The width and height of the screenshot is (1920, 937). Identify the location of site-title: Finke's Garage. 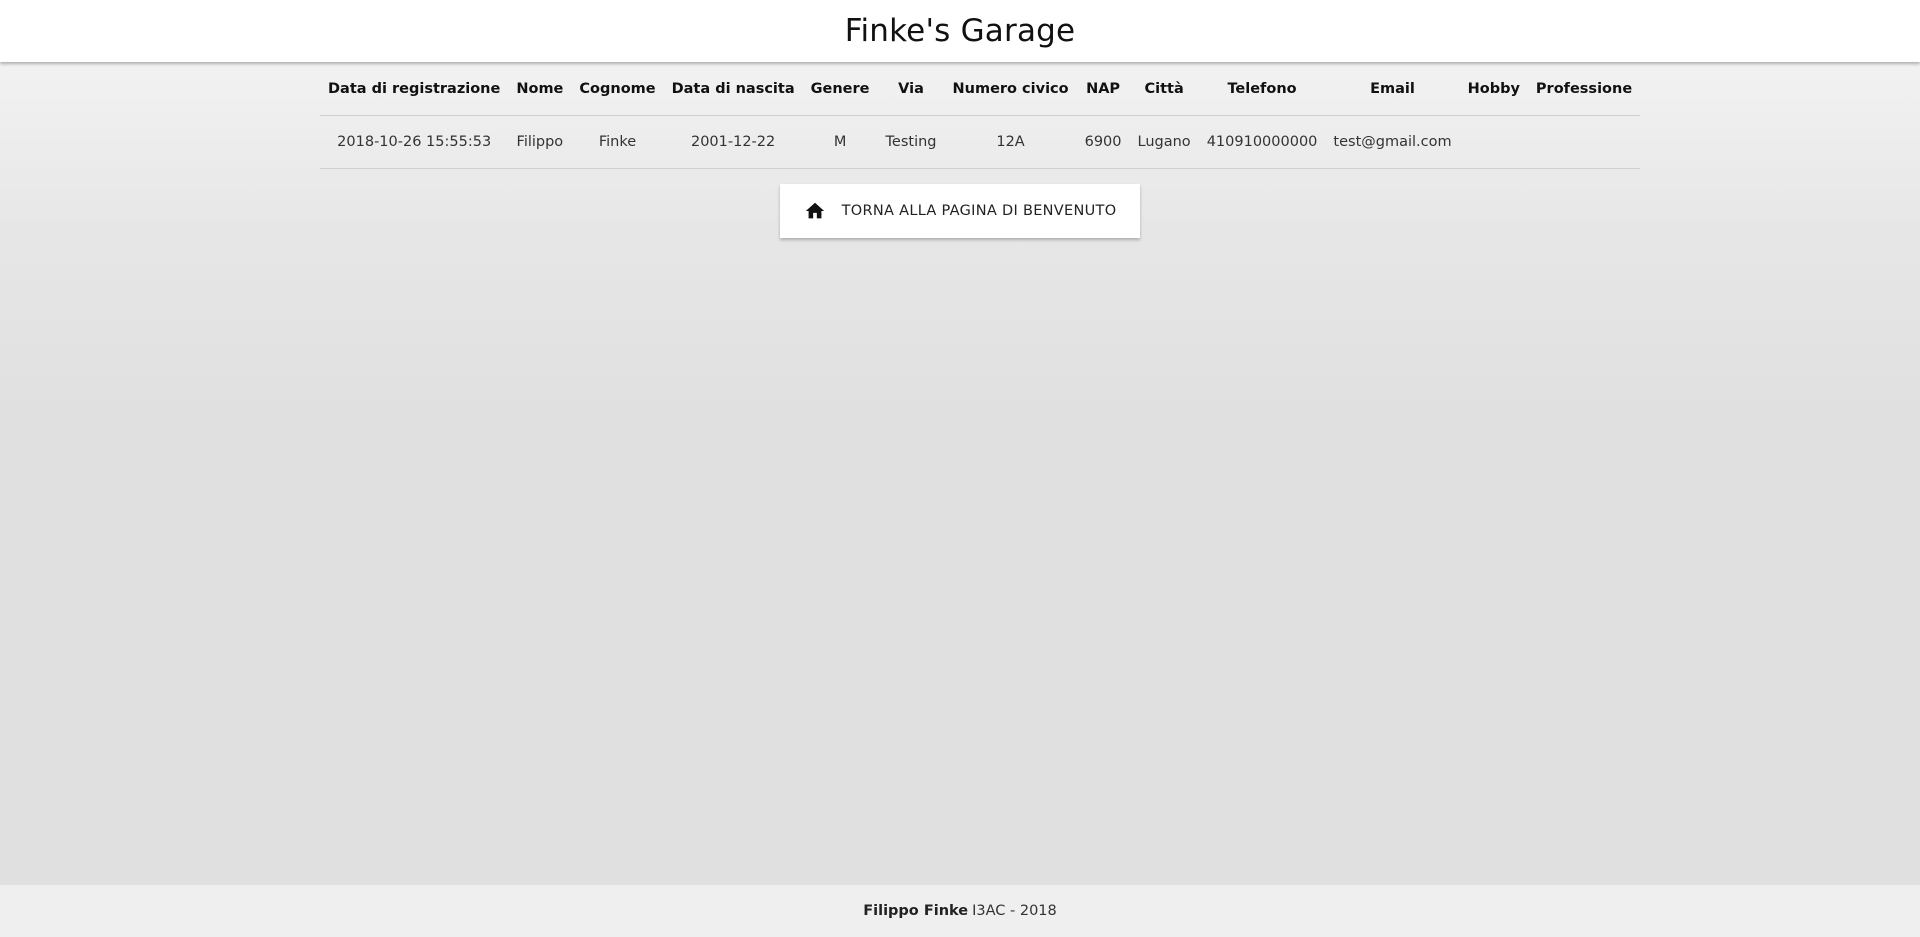
(960, 31).